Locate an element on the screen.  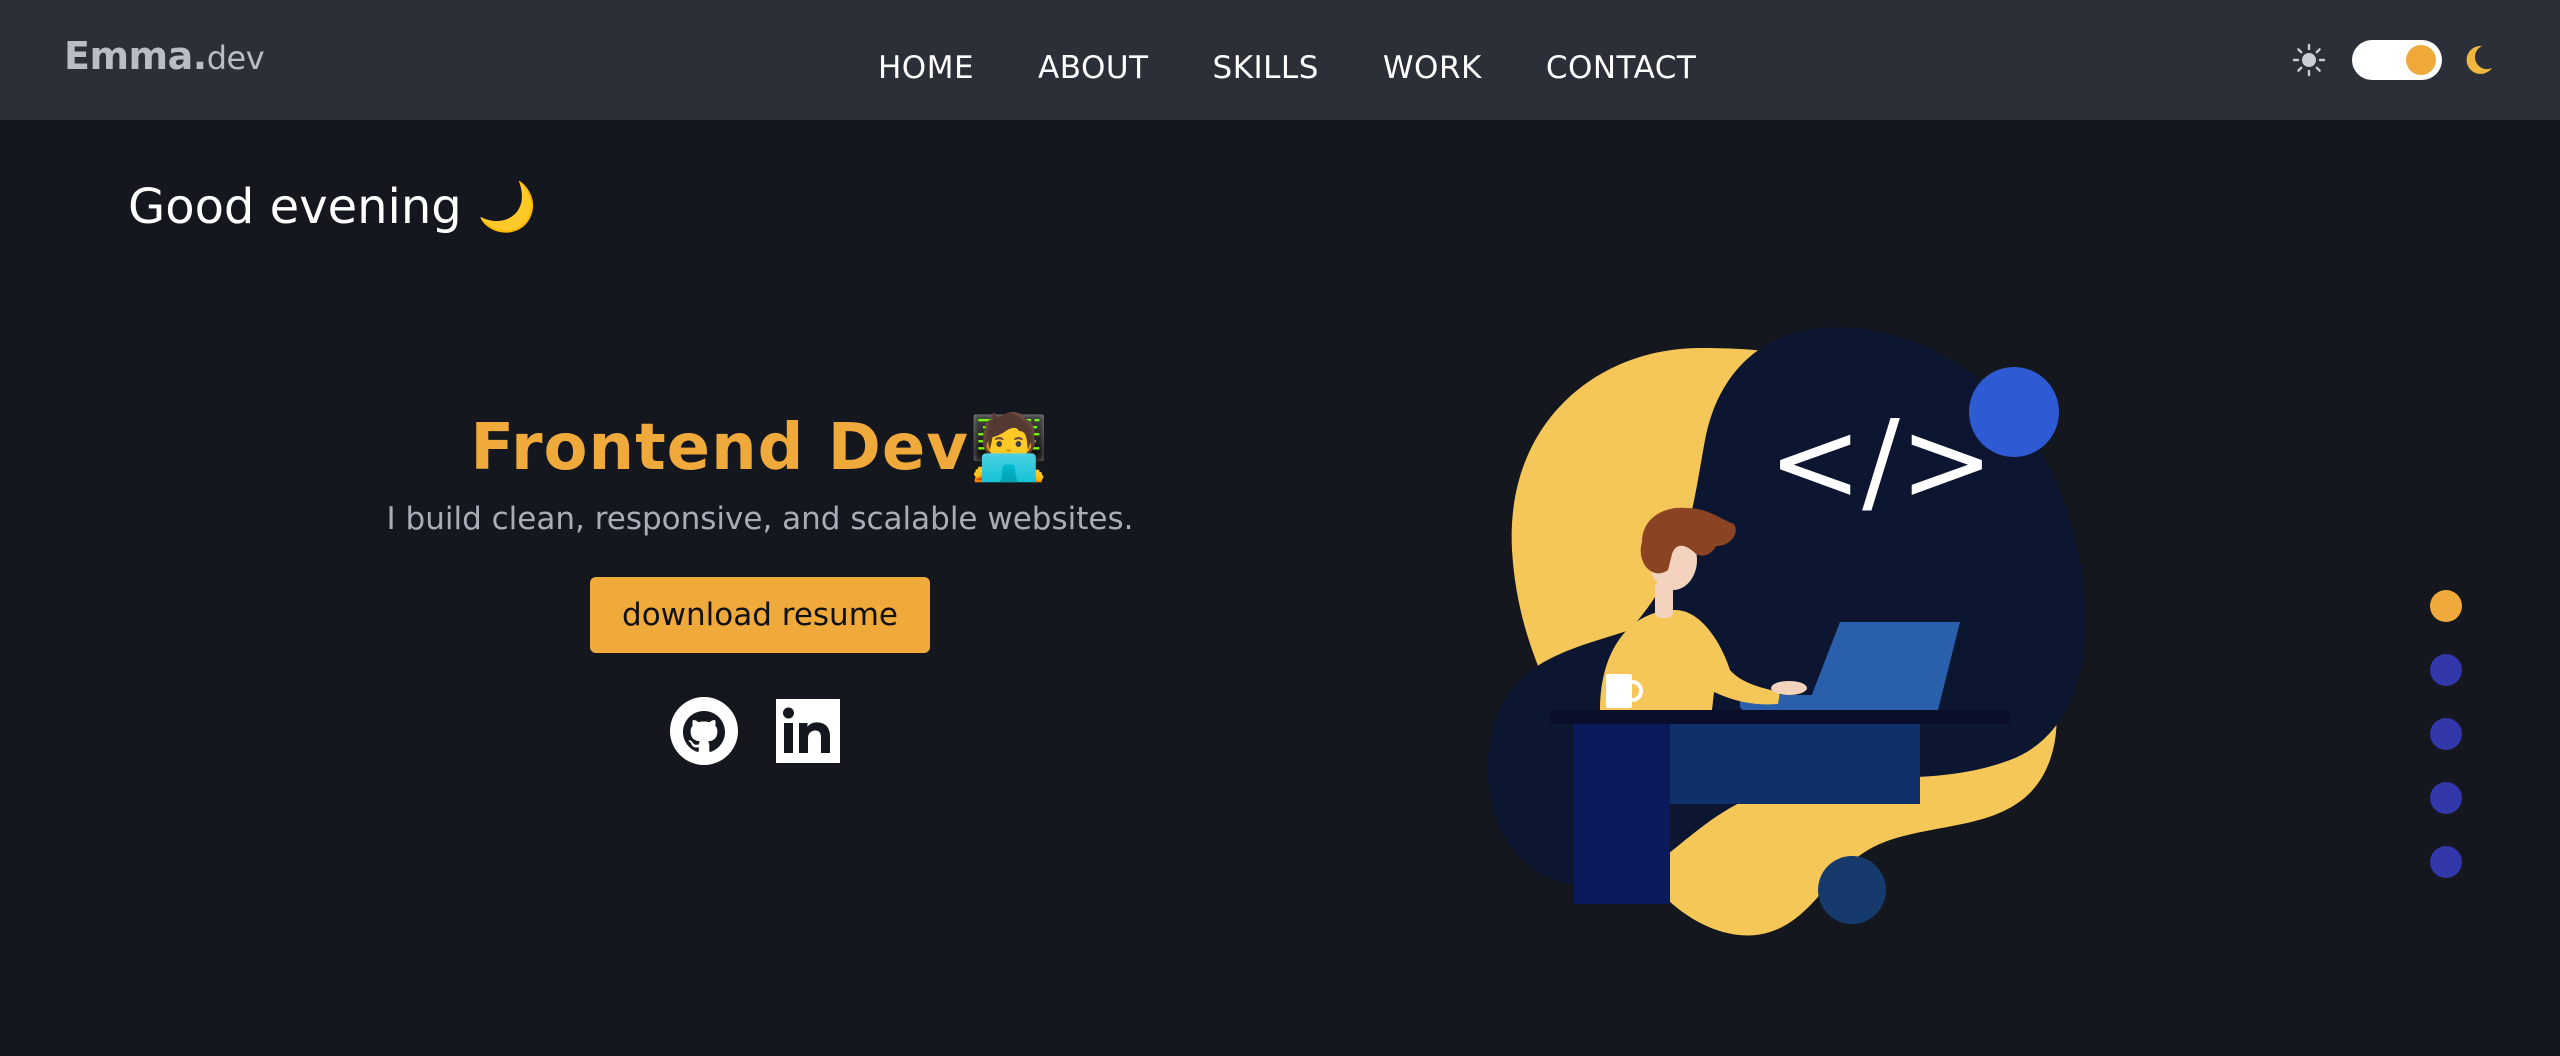
linkedin-link is located at coordinates (808, 731).